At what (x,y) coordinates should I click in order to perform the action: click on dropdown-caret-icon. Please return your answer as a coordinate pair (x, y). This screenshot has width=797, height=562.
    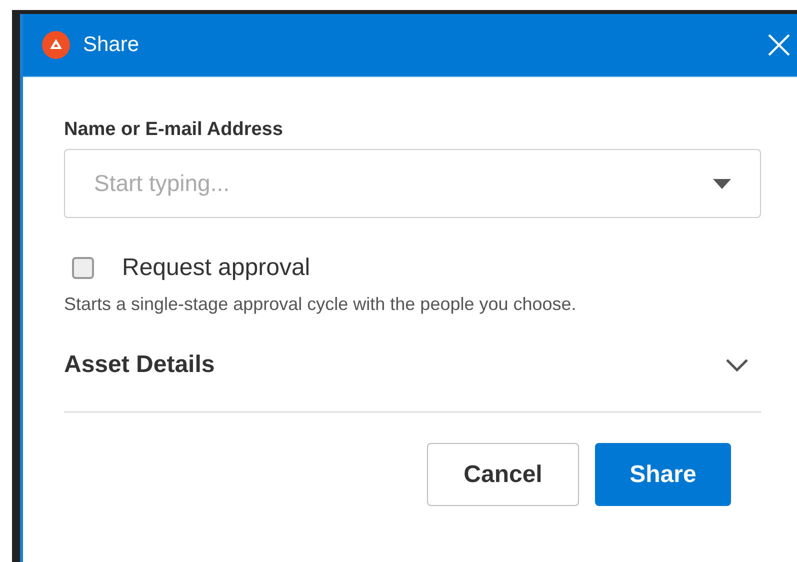
    Looking at the image, I should click on (722, 184).